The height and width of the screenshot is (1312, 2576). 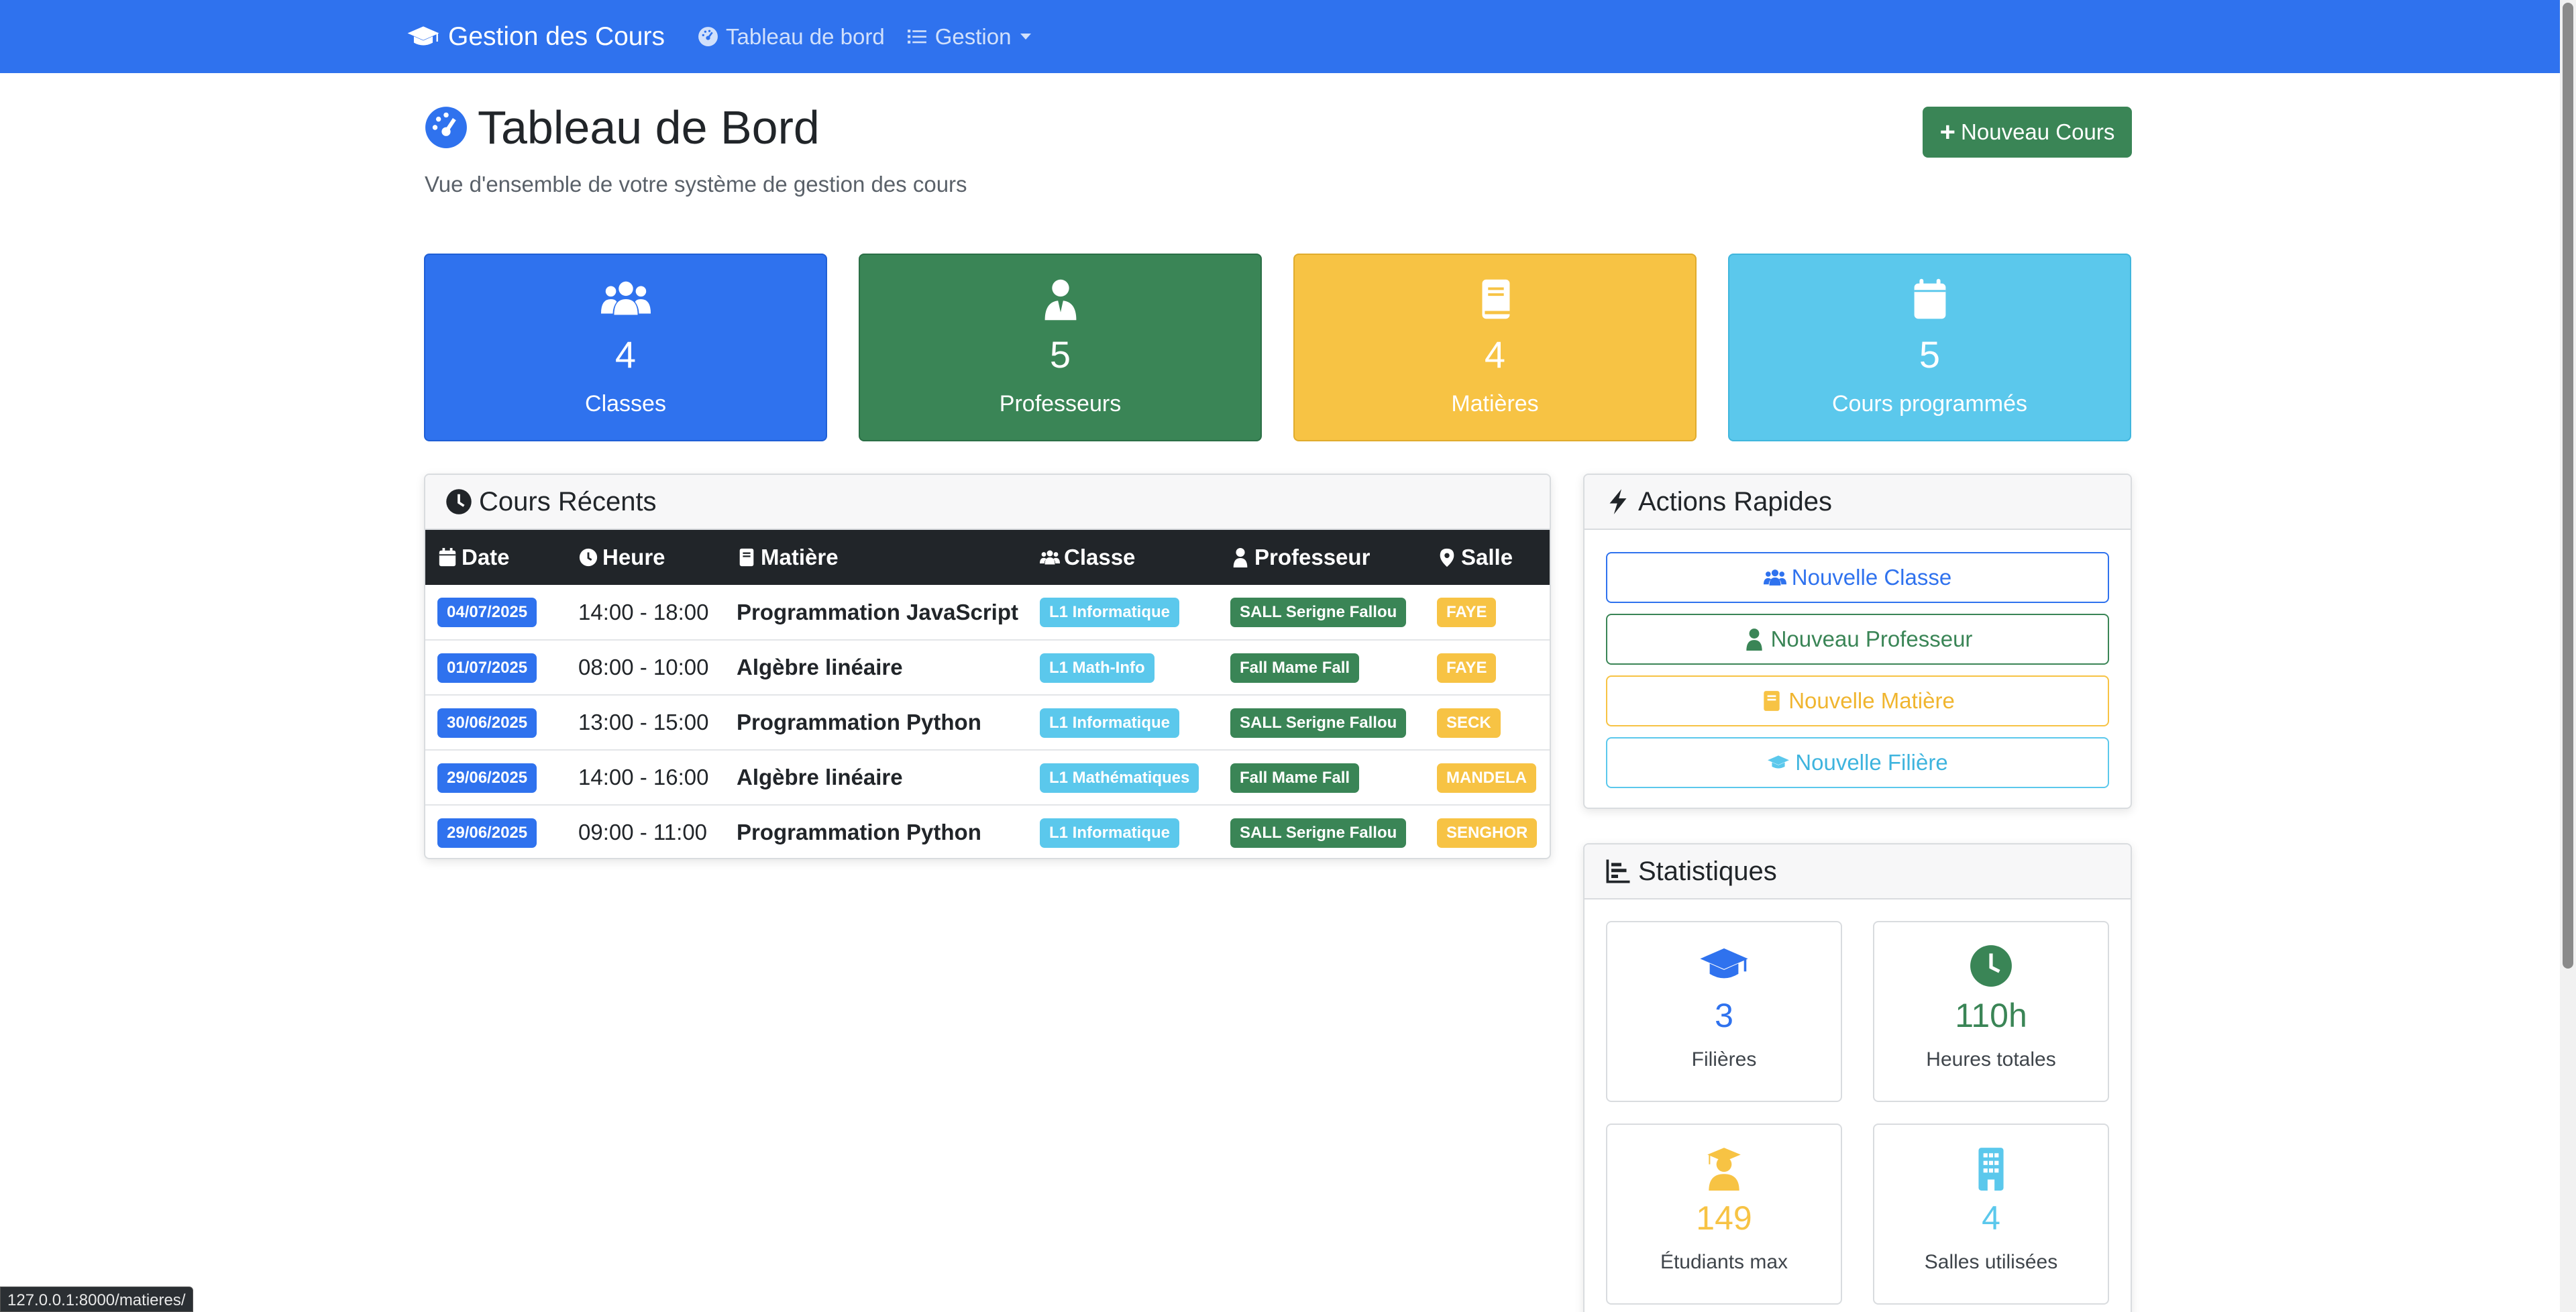 I want to click on class-badge: L1 Math-Info, so click(x=1097, y=668).